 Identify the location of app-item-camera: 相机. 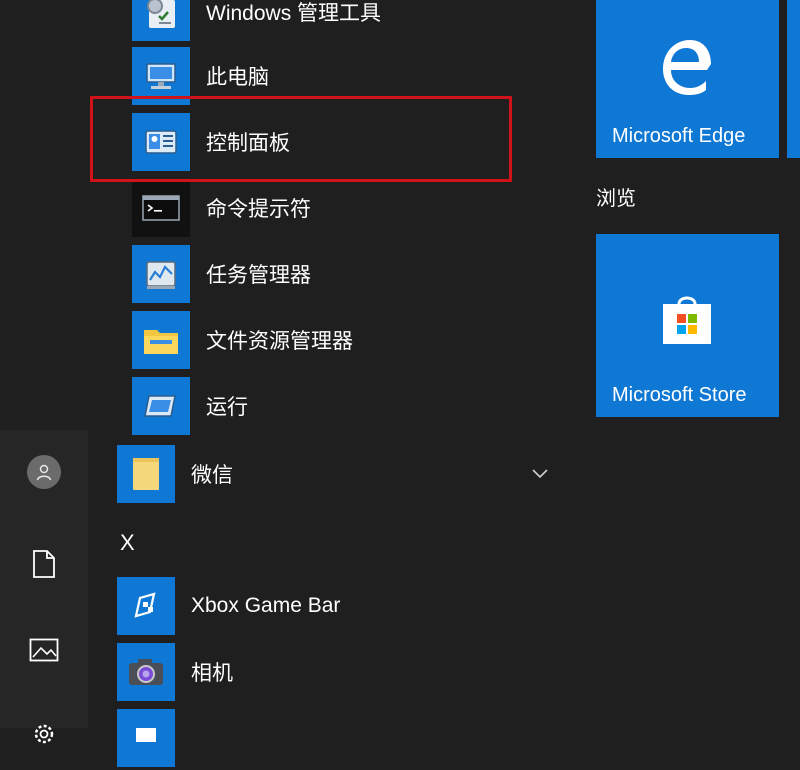
(175, 672).